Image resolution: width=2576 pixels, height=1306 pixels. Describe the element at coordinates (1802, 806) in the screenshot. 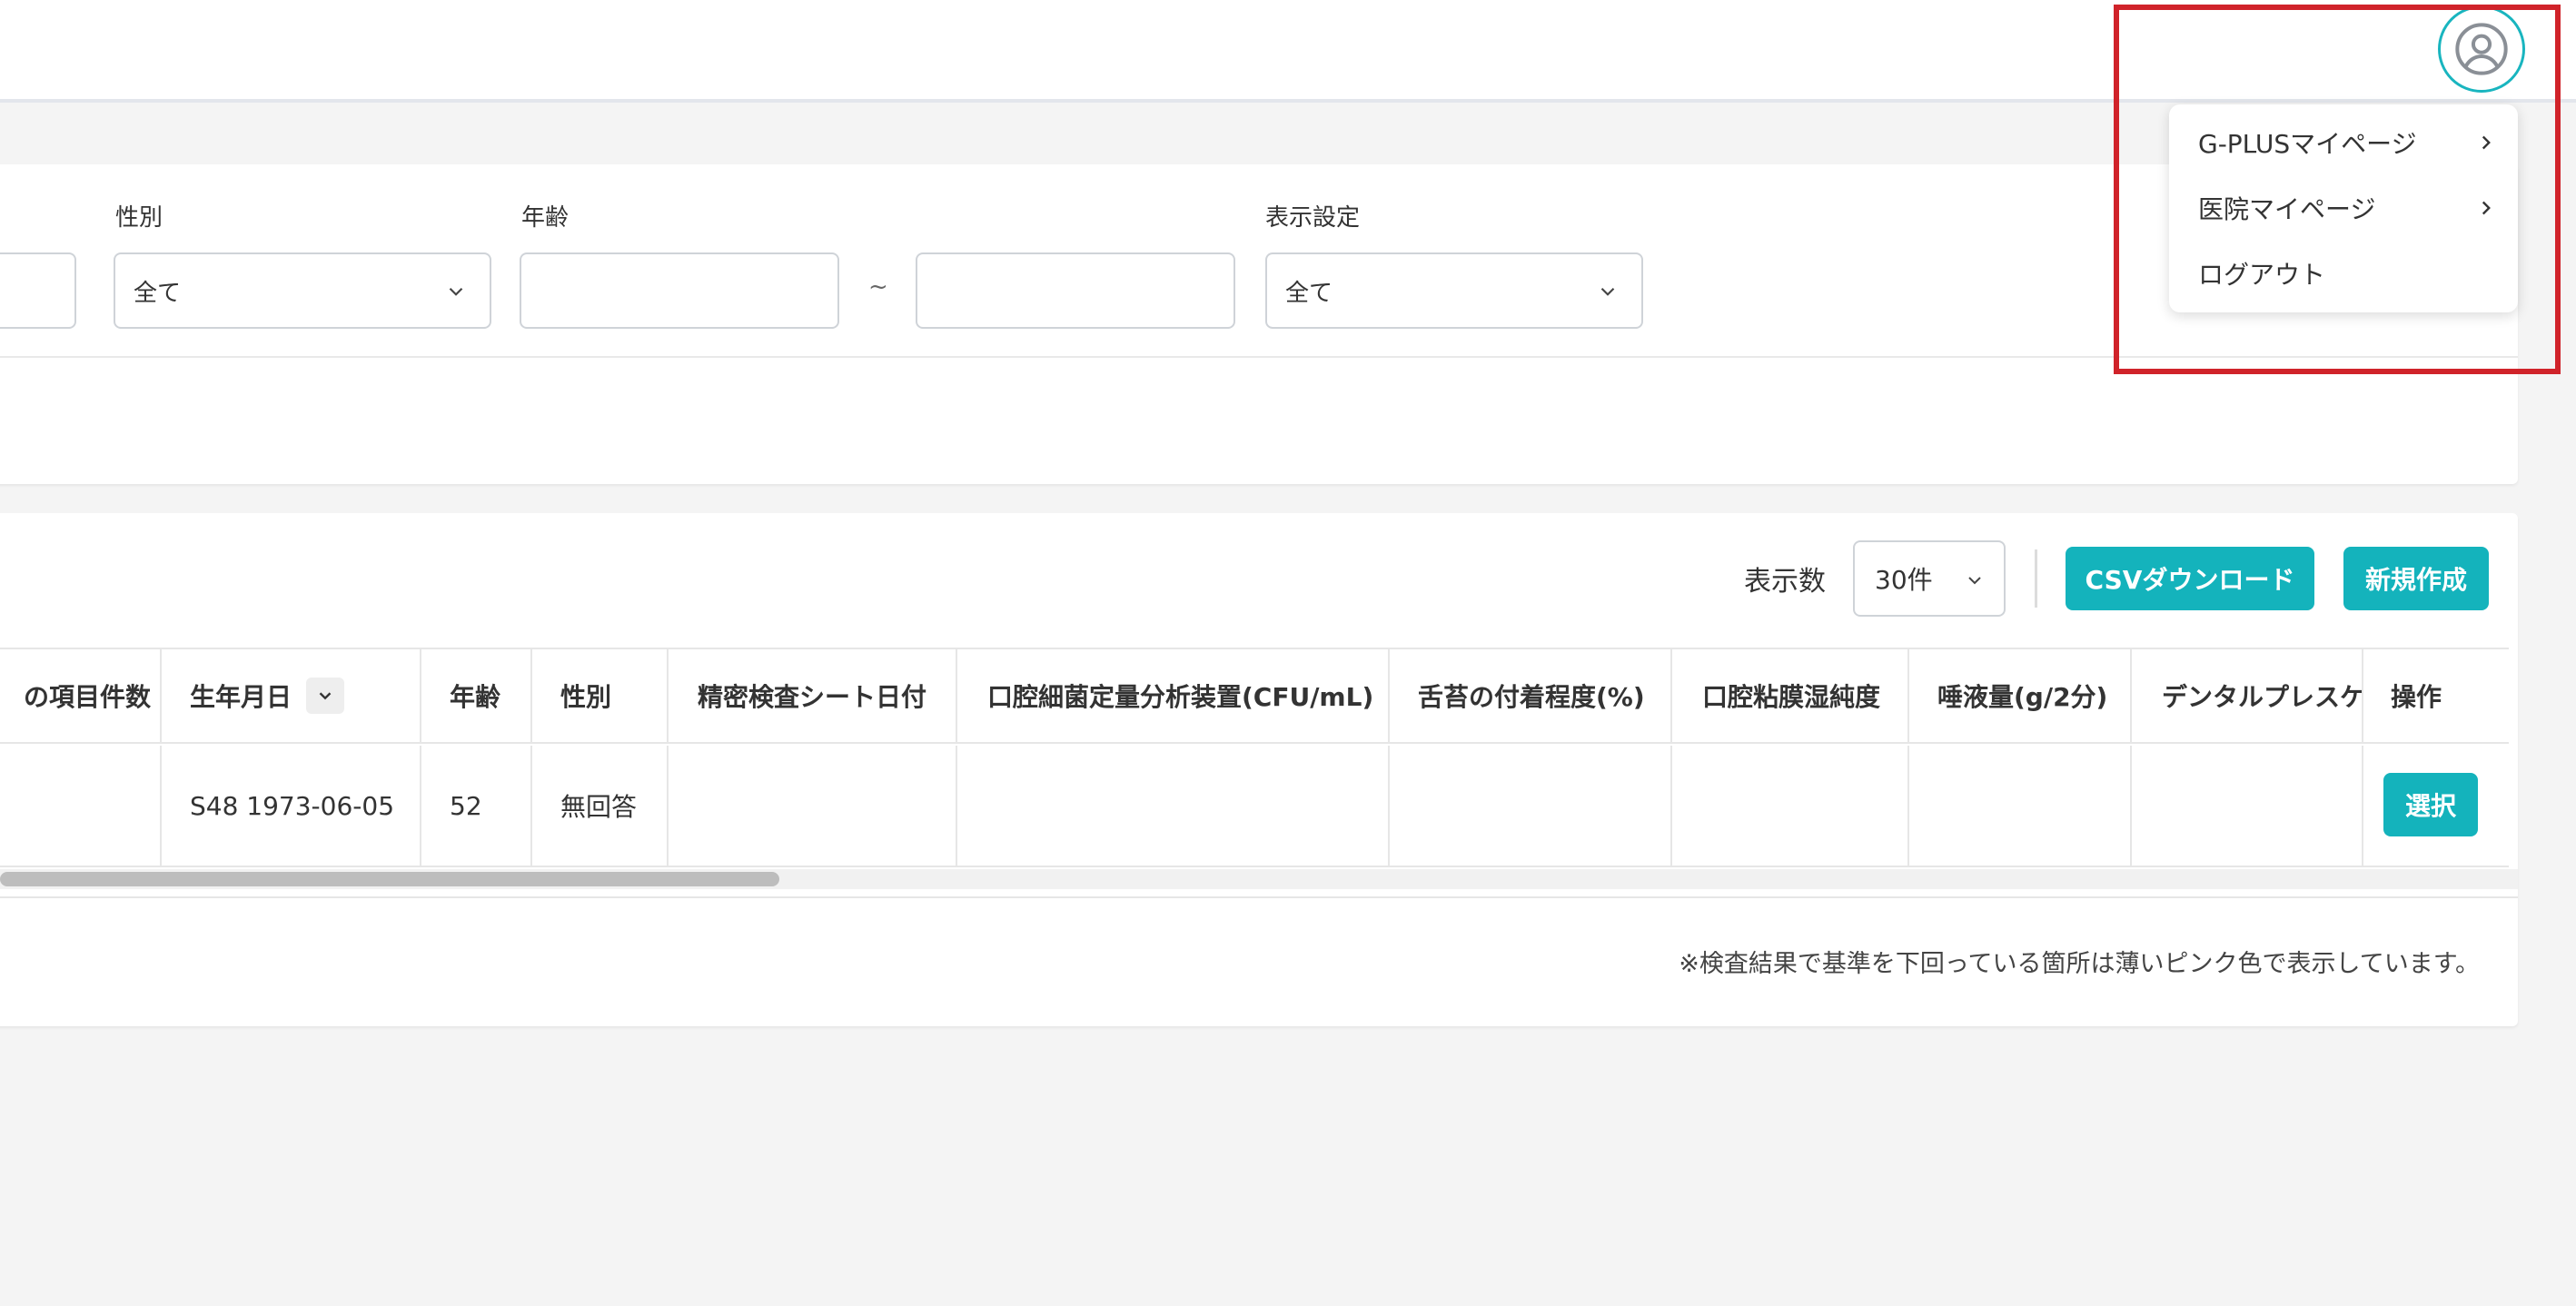

I see `cell-mucosa` at that location.